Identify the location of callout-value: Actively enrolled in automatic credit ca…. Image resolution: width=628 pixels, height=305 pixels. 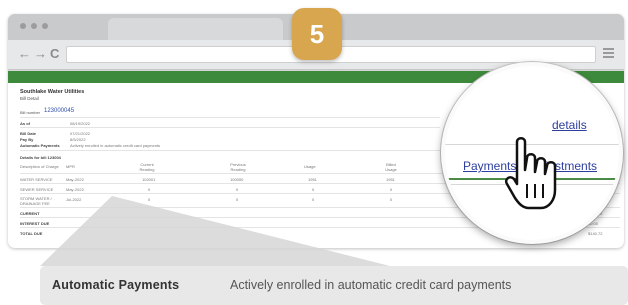
(371, 285).